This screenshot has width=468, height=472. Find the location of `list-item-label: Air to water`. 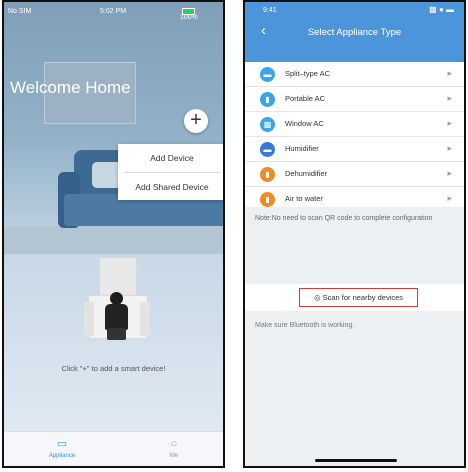

list-item-label: Air to water is located at coordinates (304, 198).